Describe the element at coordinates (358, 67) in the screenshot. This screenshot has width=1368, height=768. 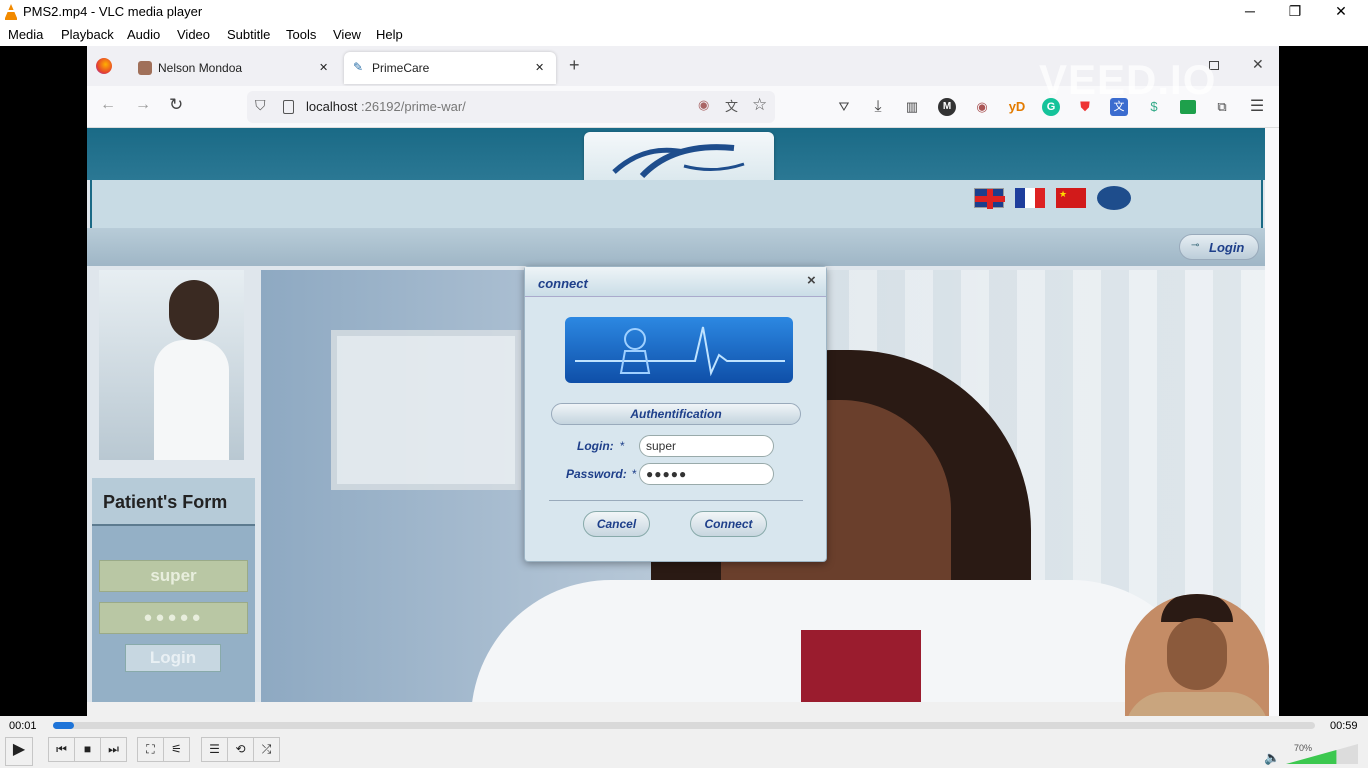
I see `primecare-favicon-icon: ✎` at that location.